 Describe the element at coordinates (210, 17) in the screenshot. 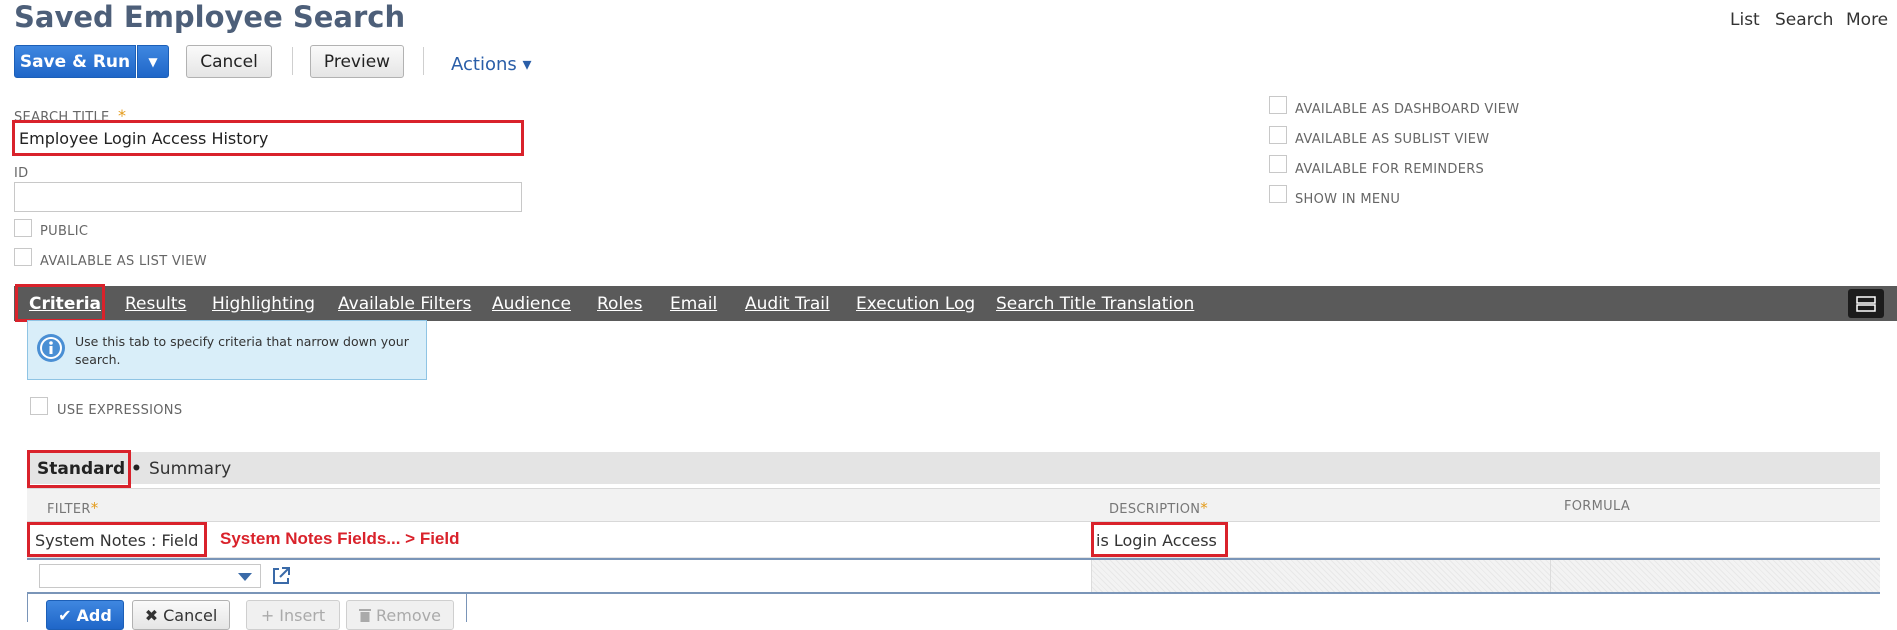

I see `page-title: Saved Employee Search` at that location.